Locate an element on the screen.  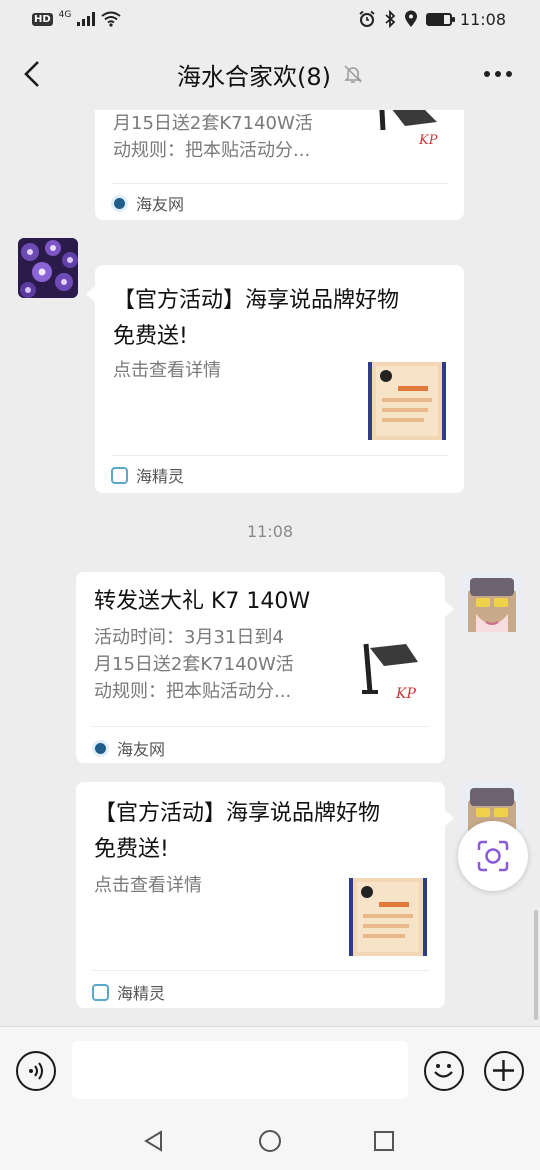
network-type: 4G is located at coordinates (65, 15).